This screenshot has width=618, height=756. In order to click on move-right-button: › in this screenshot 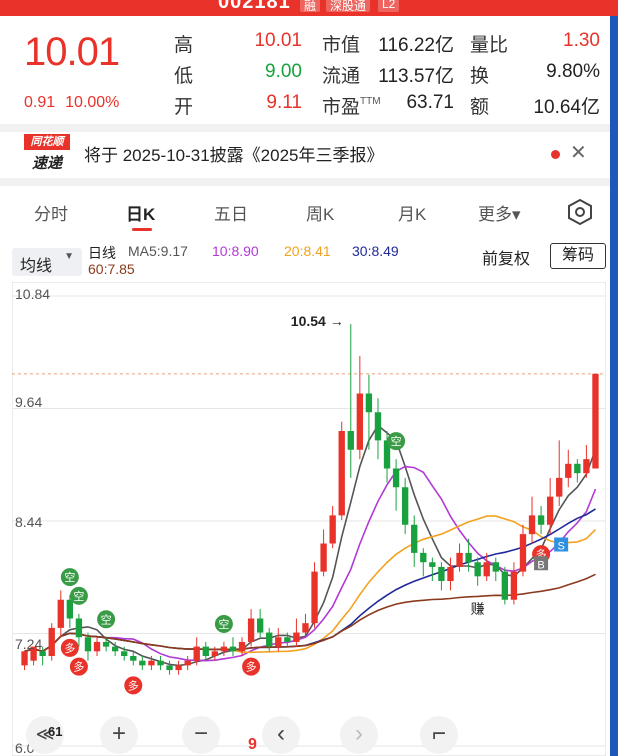, I will do `click(359, 735)`.